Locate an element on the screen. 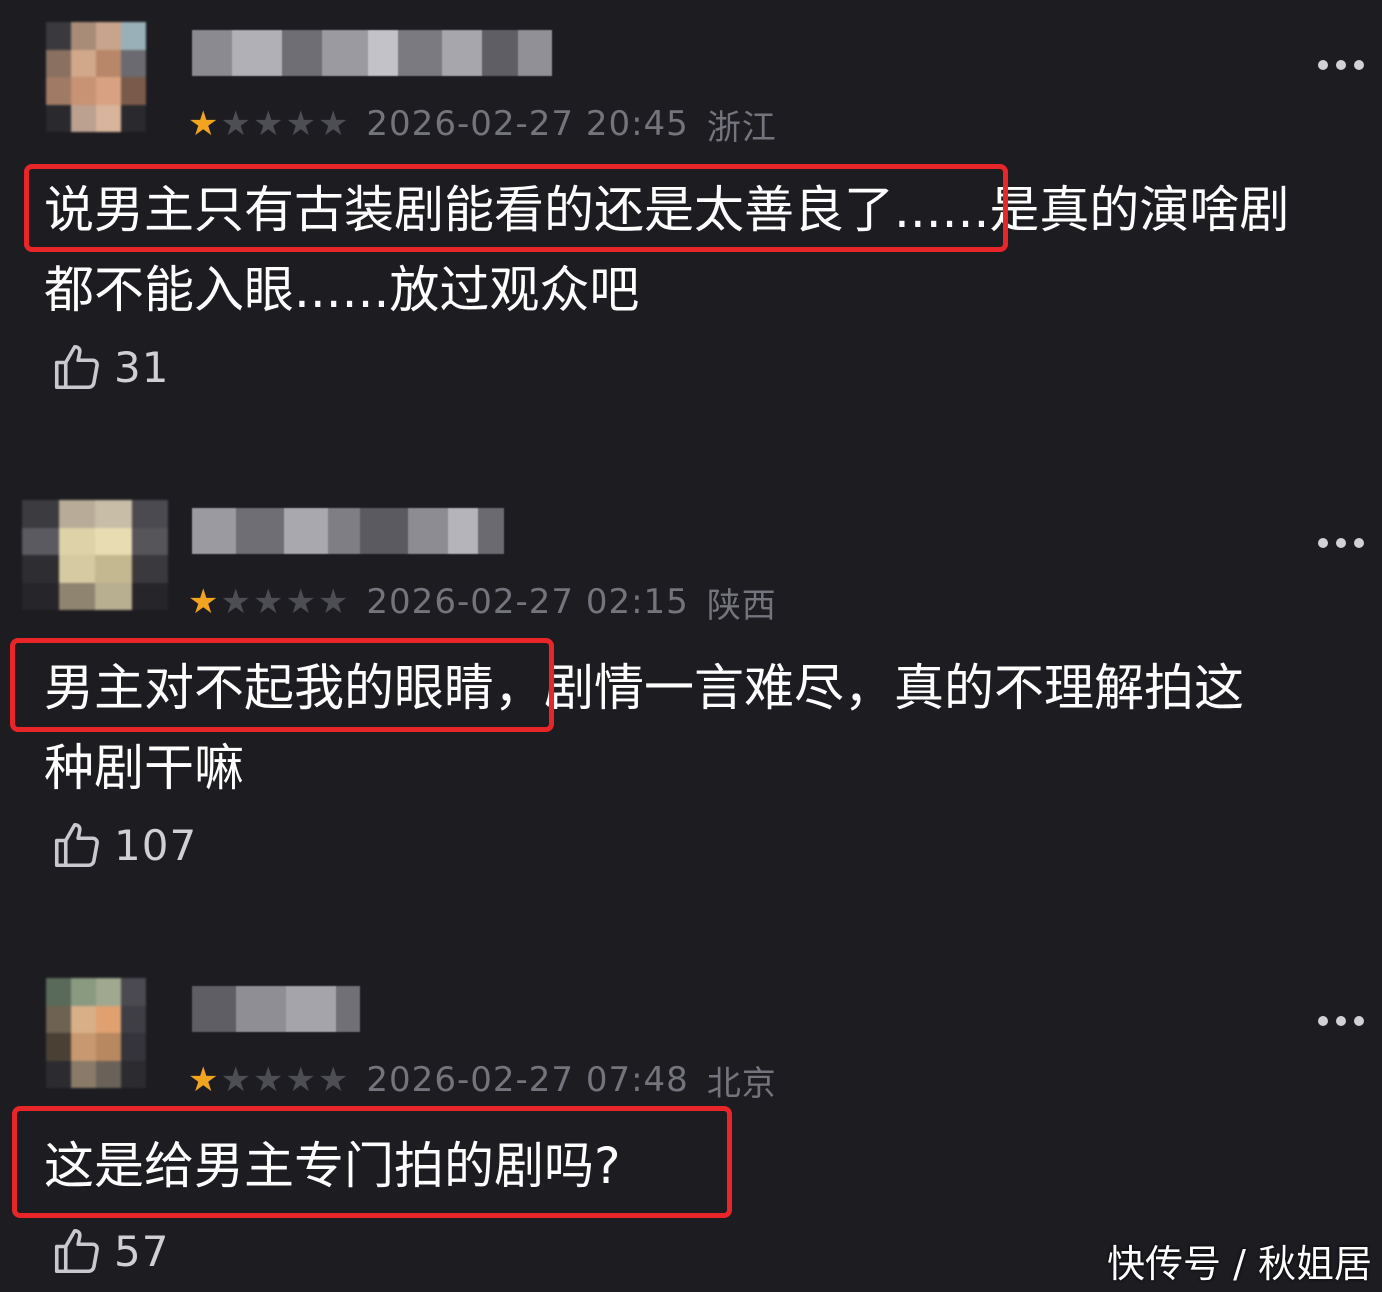 Image resolution: width=1382 pixels, height=1292 pixels. comment-meta: ★ ★ ★ ★ ★ 2026-02-27 20:45 浙江 is located at coordinates (482, 125).